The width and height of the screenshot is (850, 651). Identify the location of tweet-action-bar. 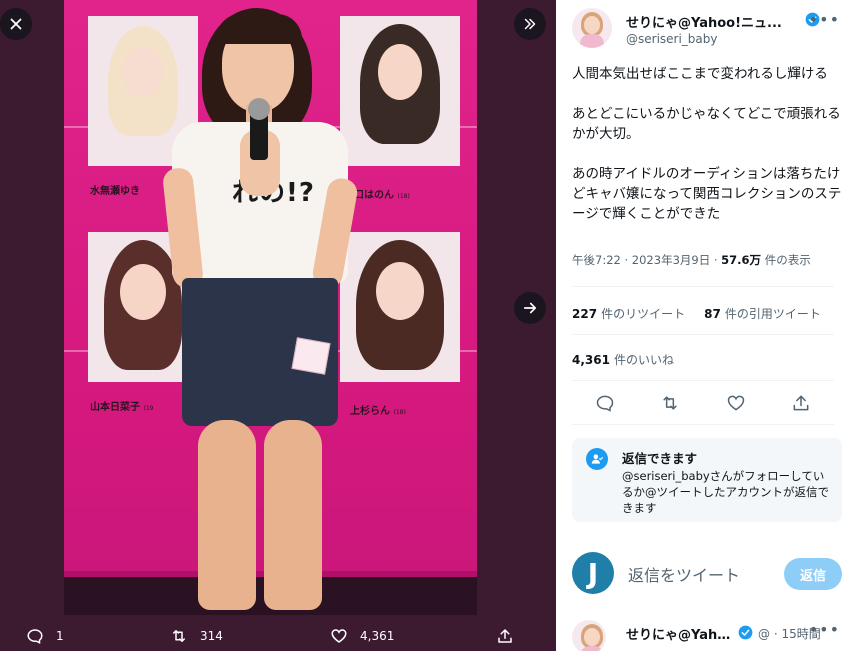
(703, 403).